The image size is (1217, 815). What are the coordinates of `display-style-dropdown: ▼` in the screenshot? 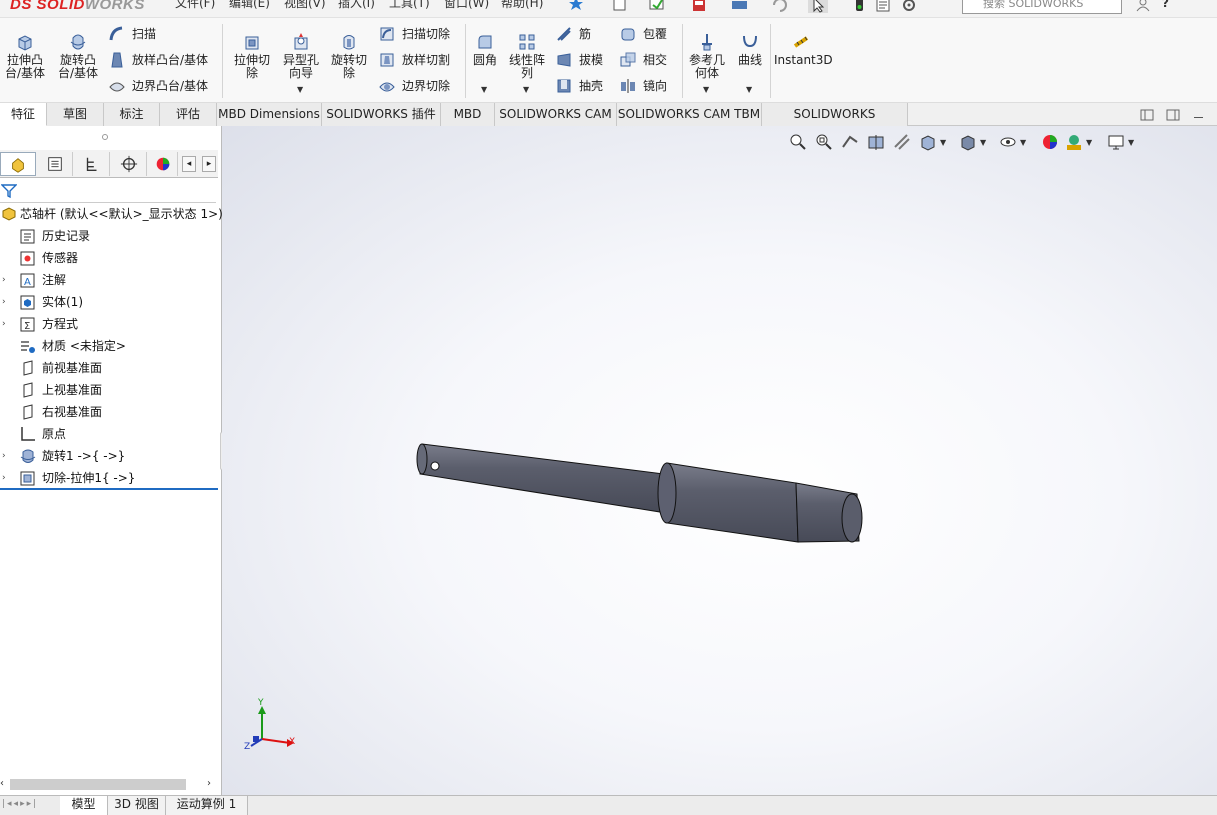 It's located at (983, 142).